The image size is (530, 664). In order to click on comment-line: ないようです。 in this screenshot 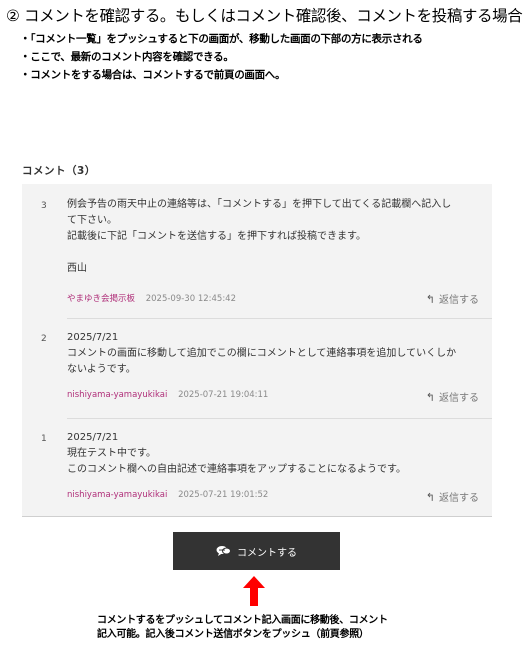, I will do `click(101, 369)`.